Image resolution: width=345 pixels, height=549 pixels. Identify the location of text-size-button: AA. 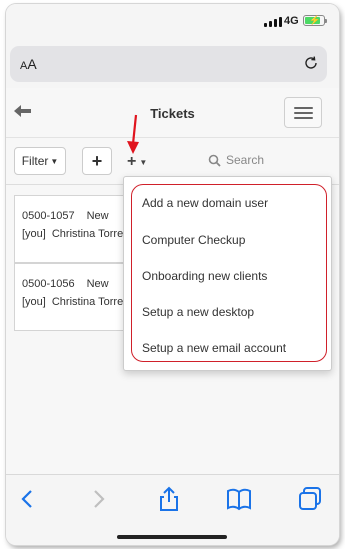
(28, 64).